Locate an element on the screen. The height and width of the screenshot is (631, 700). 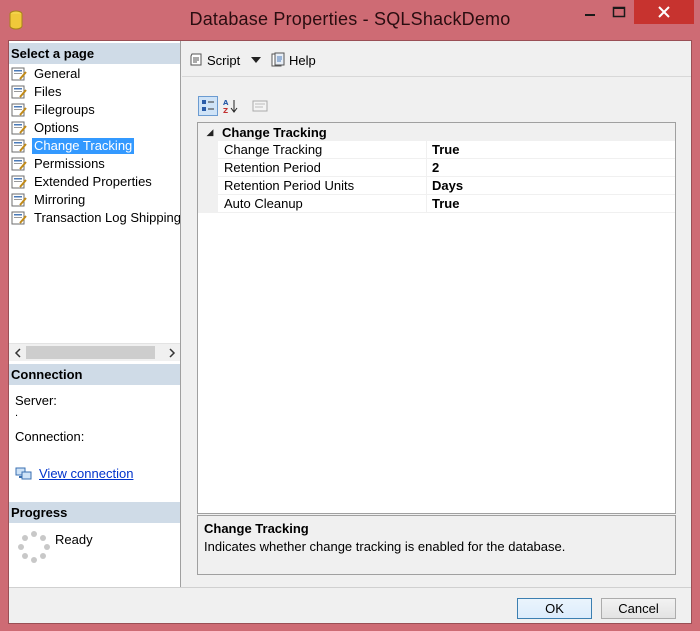
close-button is located at coordinates (664, 12).